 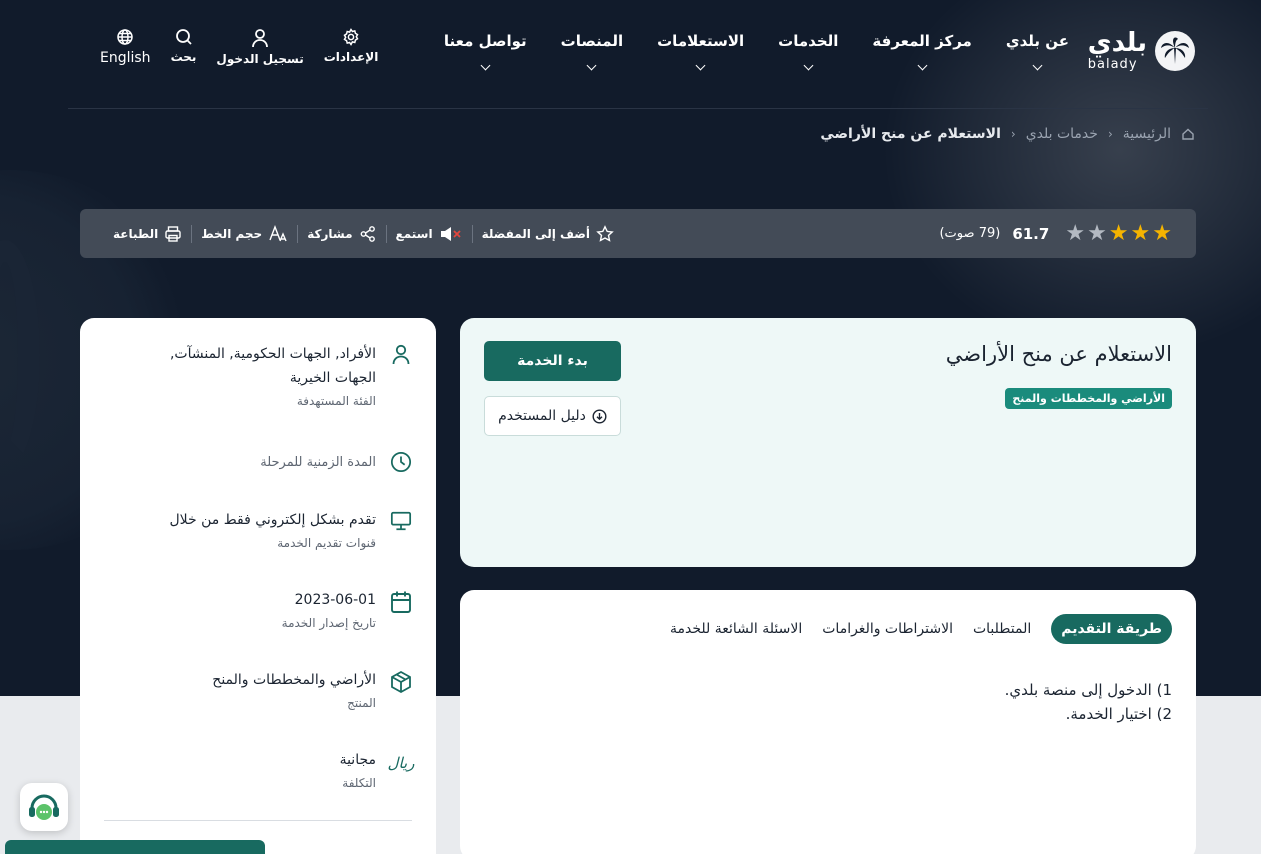 I want to click on info-row-duration: المدة الزمنية للمرحلة, so click(x=257, y=461).